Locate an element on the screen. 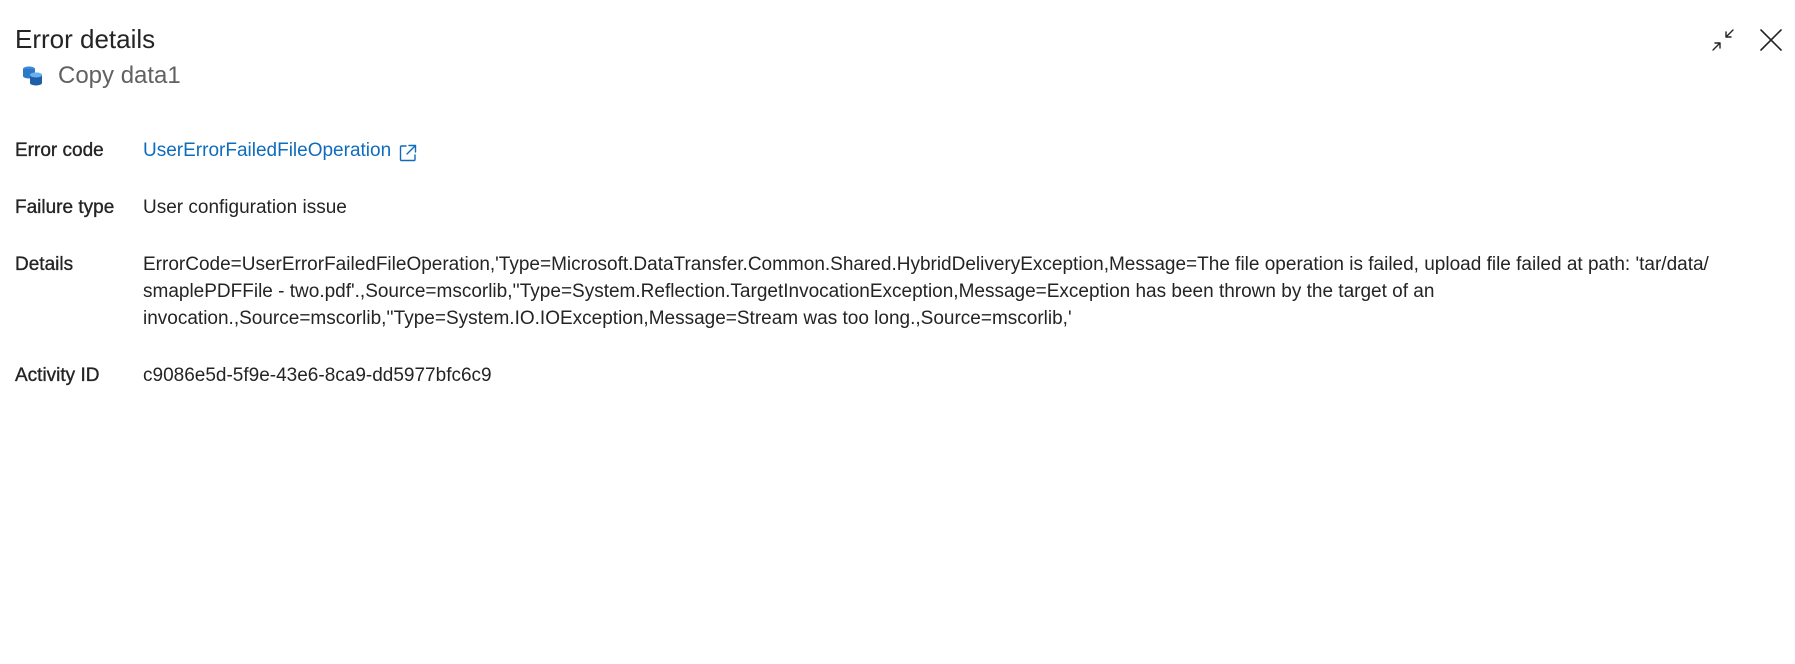 Image resolution: width=1795 pixels, height=664 pixels. error-code-link-text: UserErrorFailedFileOperation is located at coordinates (267, 150).